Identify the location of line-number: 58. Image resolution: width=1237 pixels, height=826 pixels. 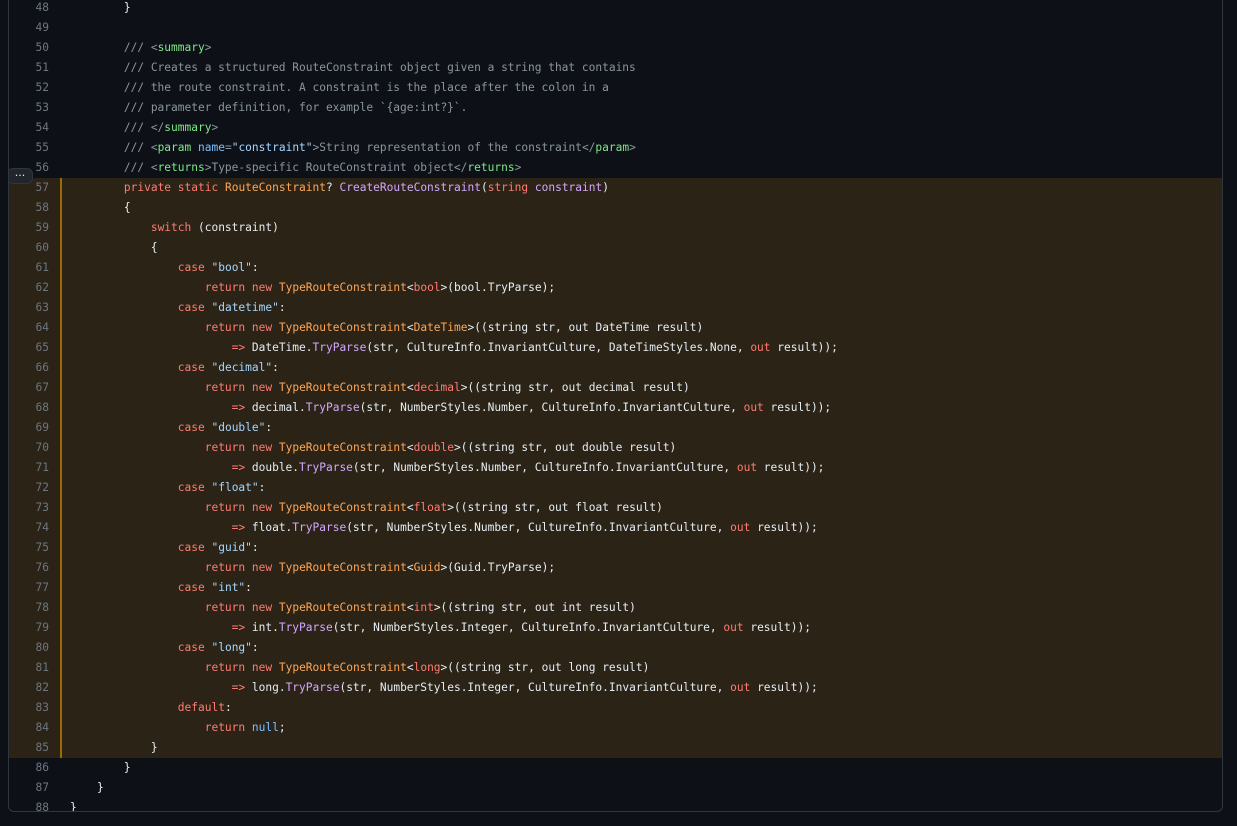
(29, 208).